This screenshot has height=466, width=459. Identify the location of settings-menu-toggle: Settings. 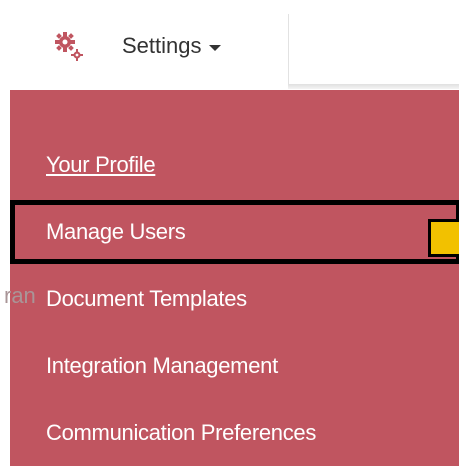
(132, 46).